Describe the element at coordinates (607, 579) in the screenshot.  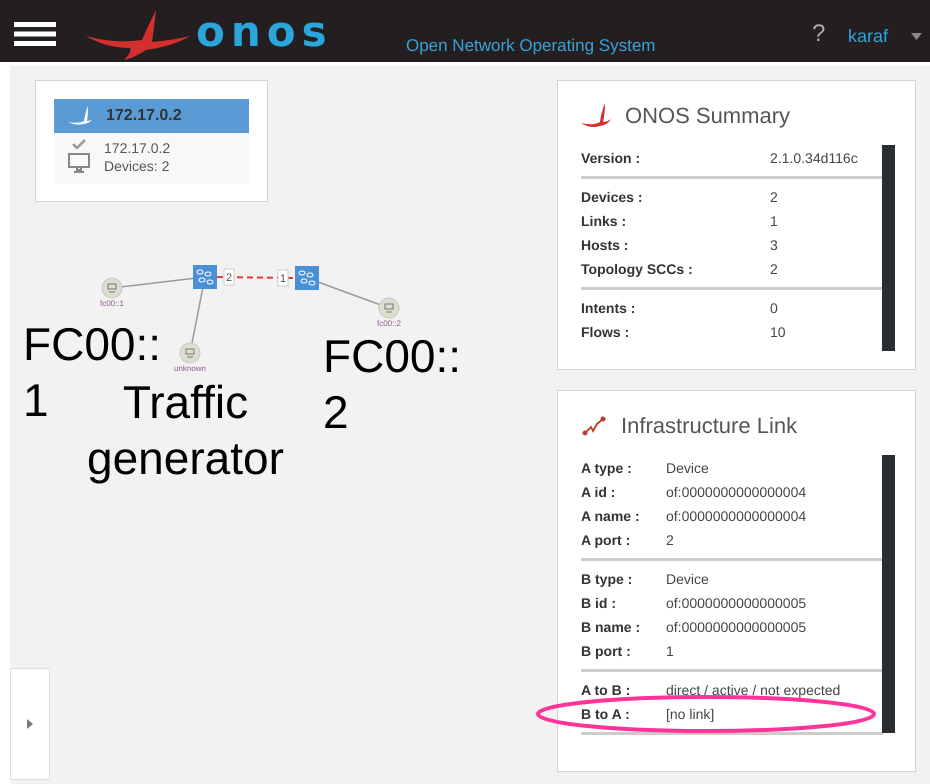
I see `field-label: B type :` at that location.